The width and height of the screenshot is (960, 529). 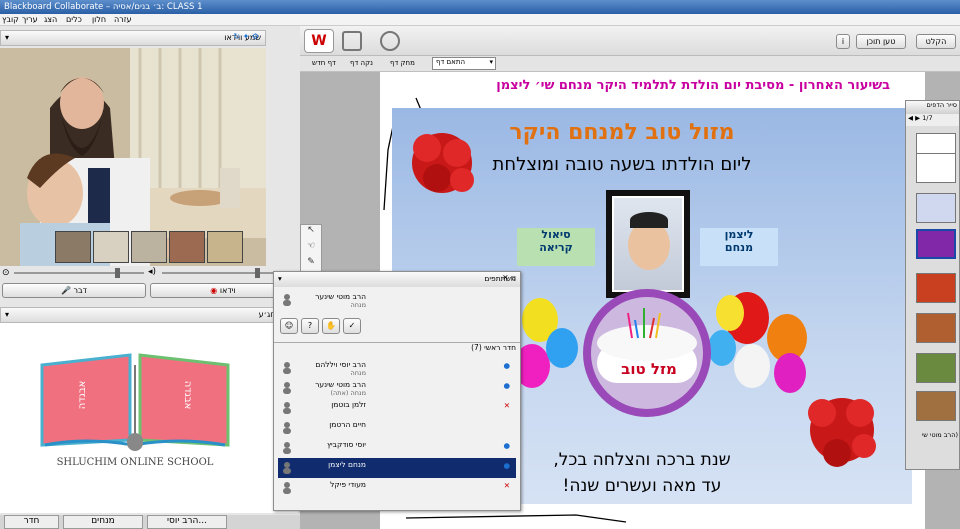 I want to click on check-icon: ✓, so click(x=352, y=326).